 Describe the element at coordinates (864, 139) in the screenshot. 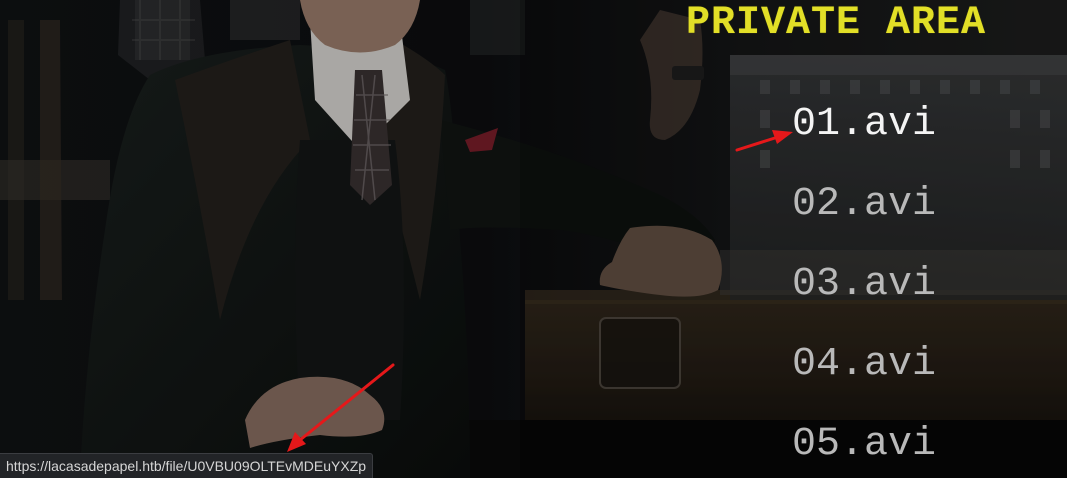

I see `file-link-01: 01.avi` at that location.